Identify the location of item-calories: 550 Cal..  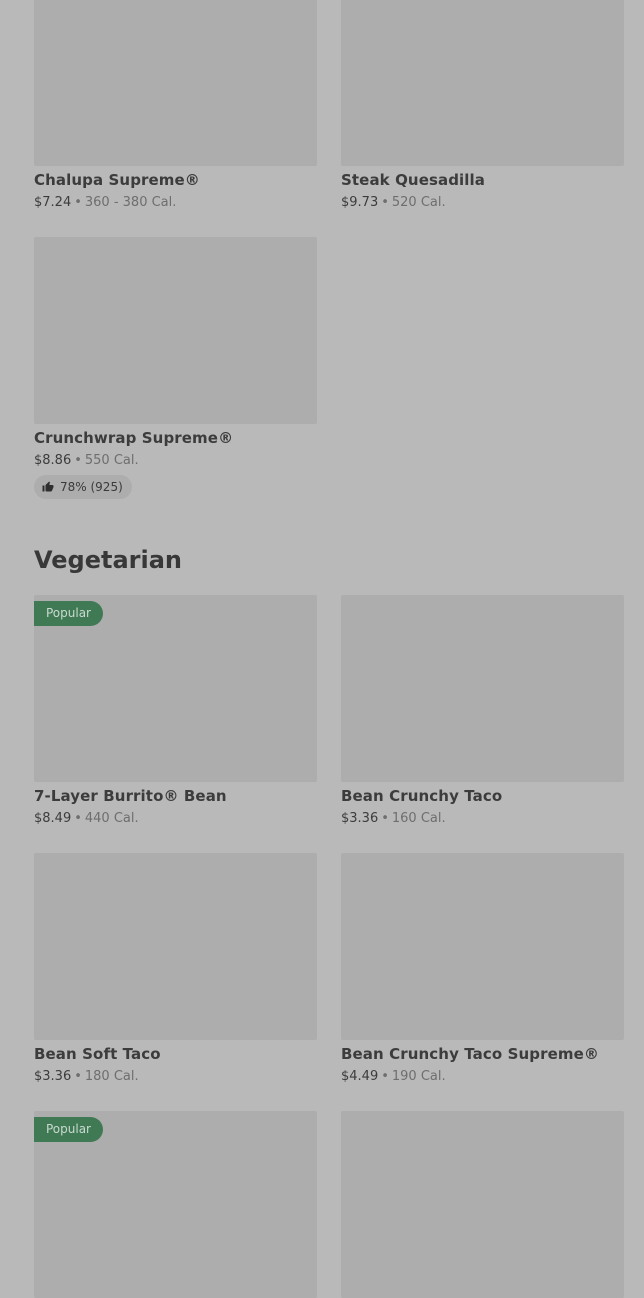
(111, 460).